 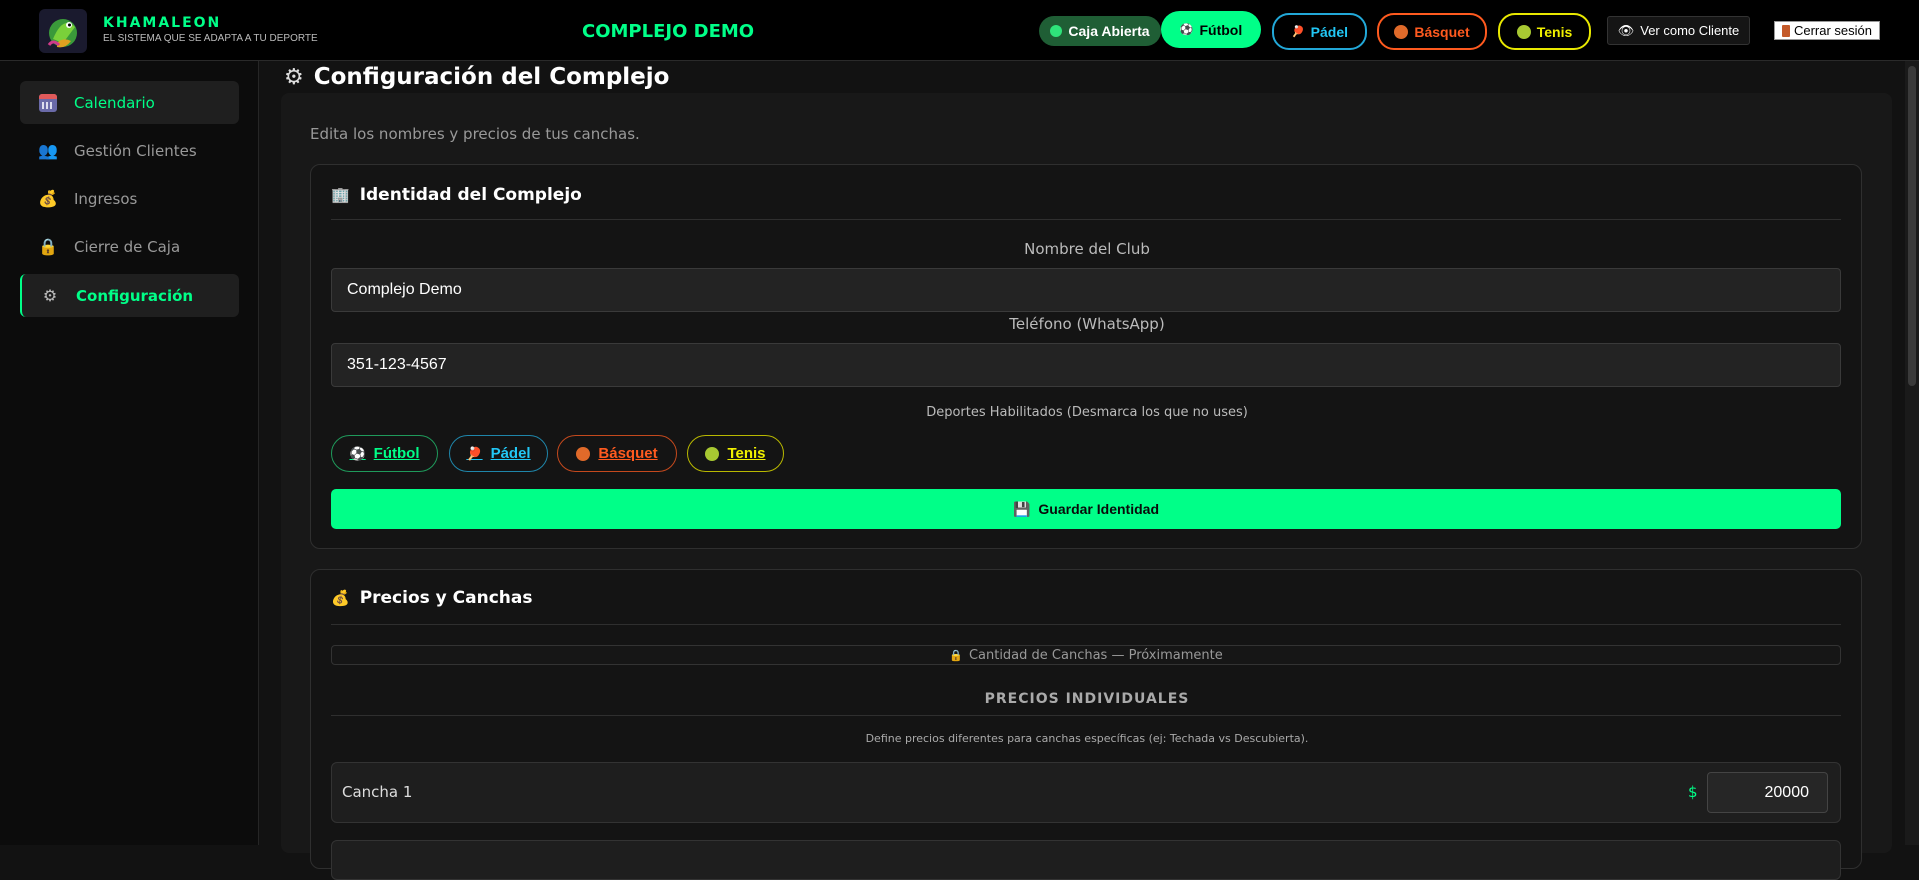 I want to click on sport-toggle-padel: 🏓 Pádel, so click(x=498, y=453).